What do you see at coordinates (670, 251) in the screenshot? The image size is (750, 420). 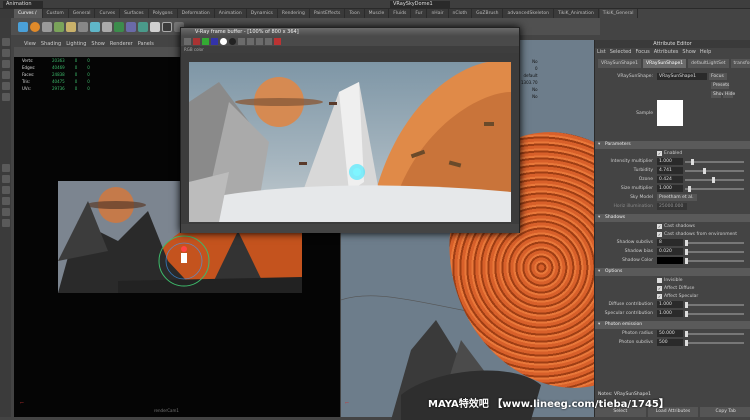 I see `attr-field: 0.020` at bounding box center [670, 251].